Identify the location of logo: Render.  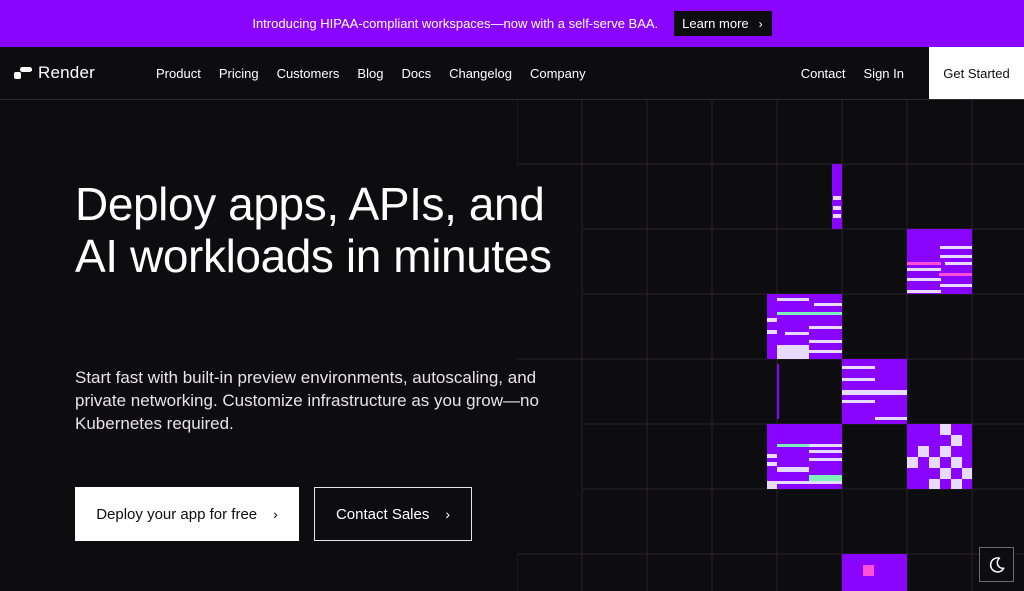
(54, 73).